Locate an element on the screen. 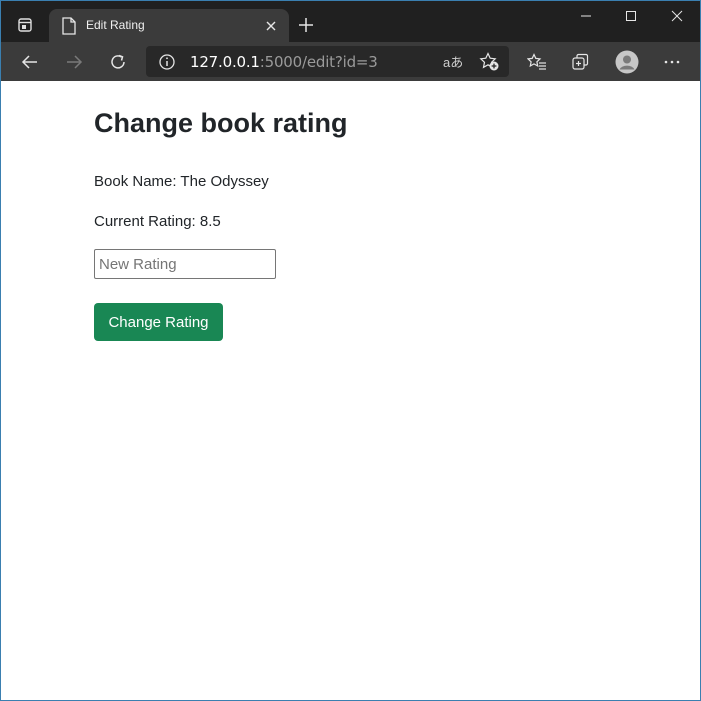  arrow-left-icon is located at coordinates (29, 62).